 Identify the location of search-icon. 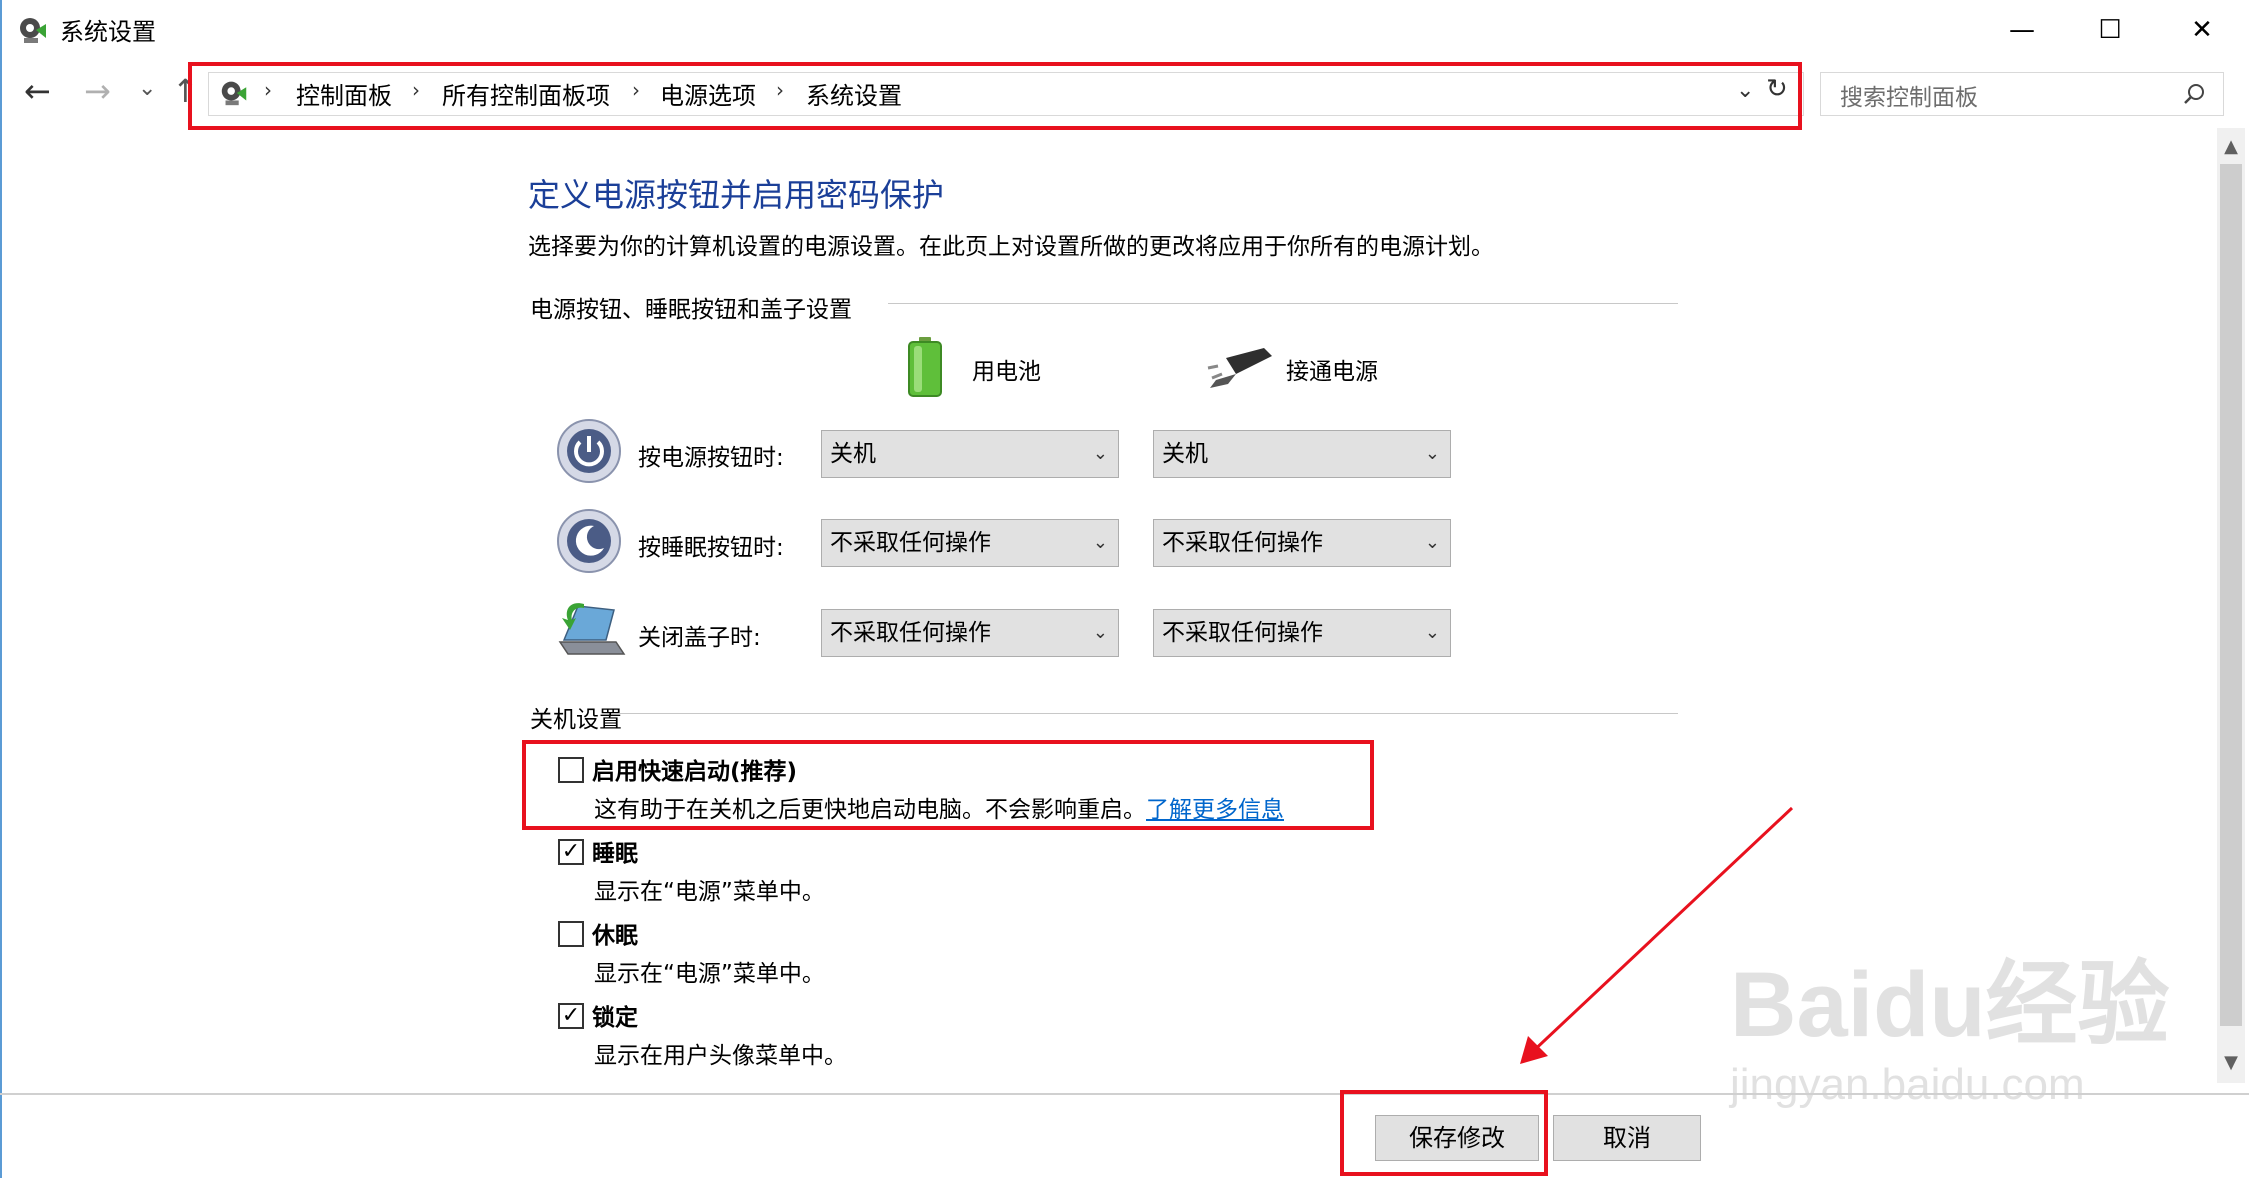
(2194, 94).